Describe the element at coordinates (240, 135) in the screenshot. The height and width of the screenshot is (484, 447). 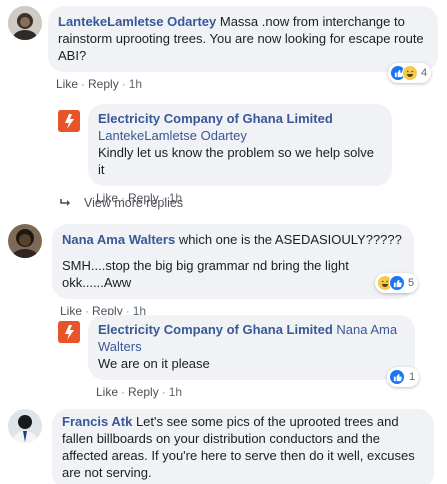
I see `tagged-user: LantekeLamletse Odartey` at that location.